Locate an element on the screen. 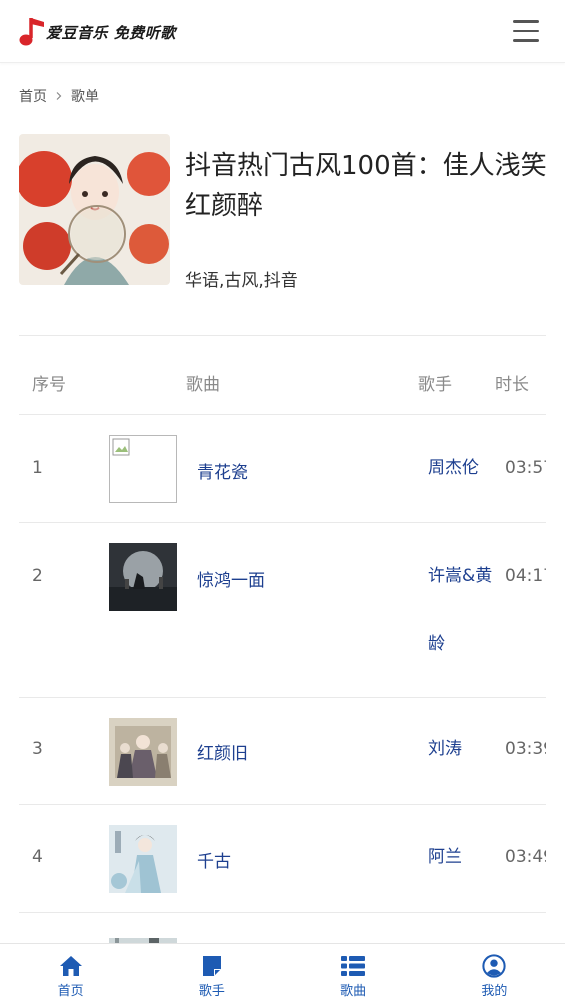 The image size is (565, 1004). chevron-right-icon is located at coordinates (59, 96).